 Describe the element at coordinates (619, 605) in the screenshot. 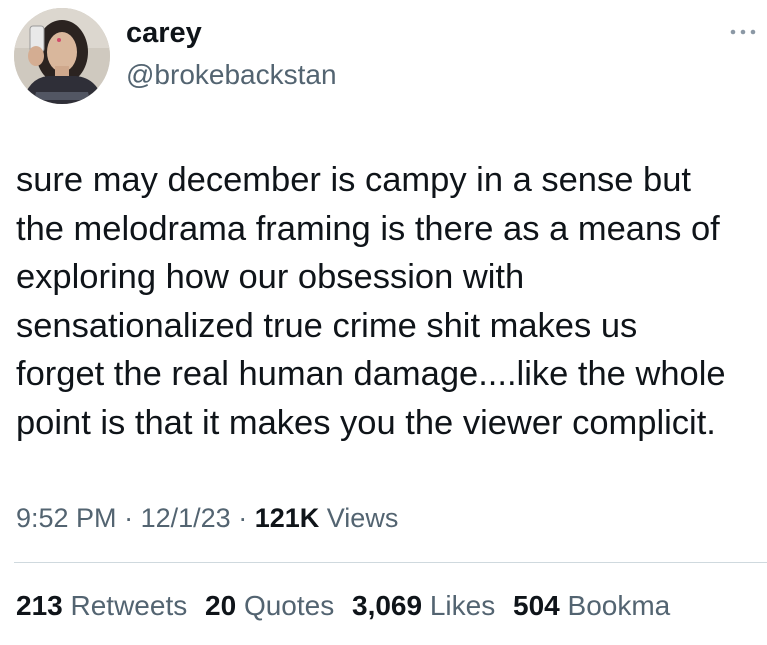

I see `stat-label: Bookma` at that location.